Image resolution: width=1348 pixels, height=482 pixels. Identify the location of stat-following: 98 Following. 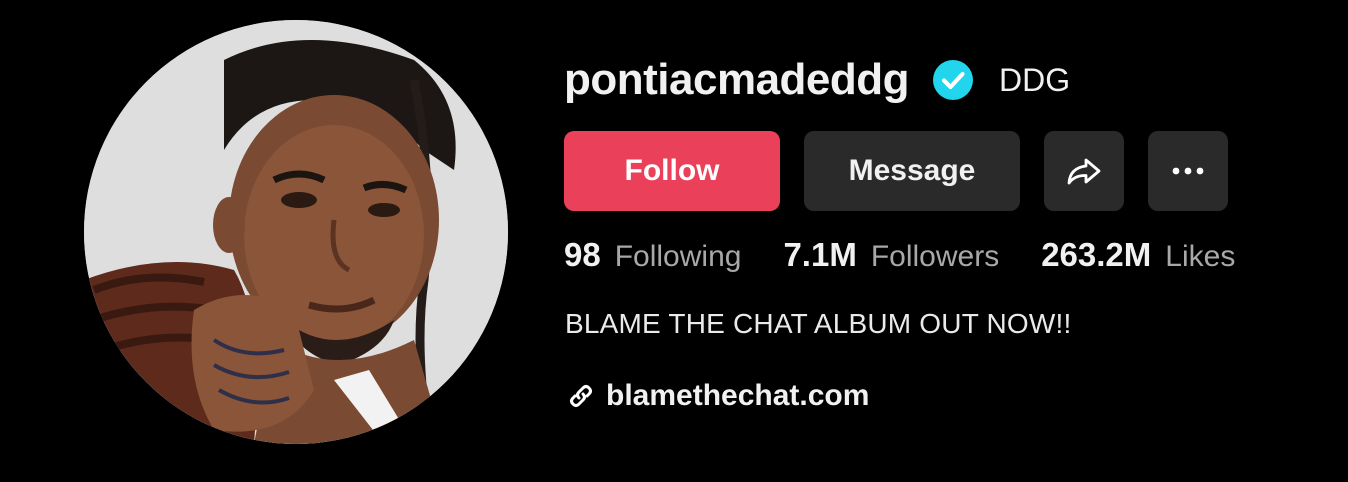
(652, 255).